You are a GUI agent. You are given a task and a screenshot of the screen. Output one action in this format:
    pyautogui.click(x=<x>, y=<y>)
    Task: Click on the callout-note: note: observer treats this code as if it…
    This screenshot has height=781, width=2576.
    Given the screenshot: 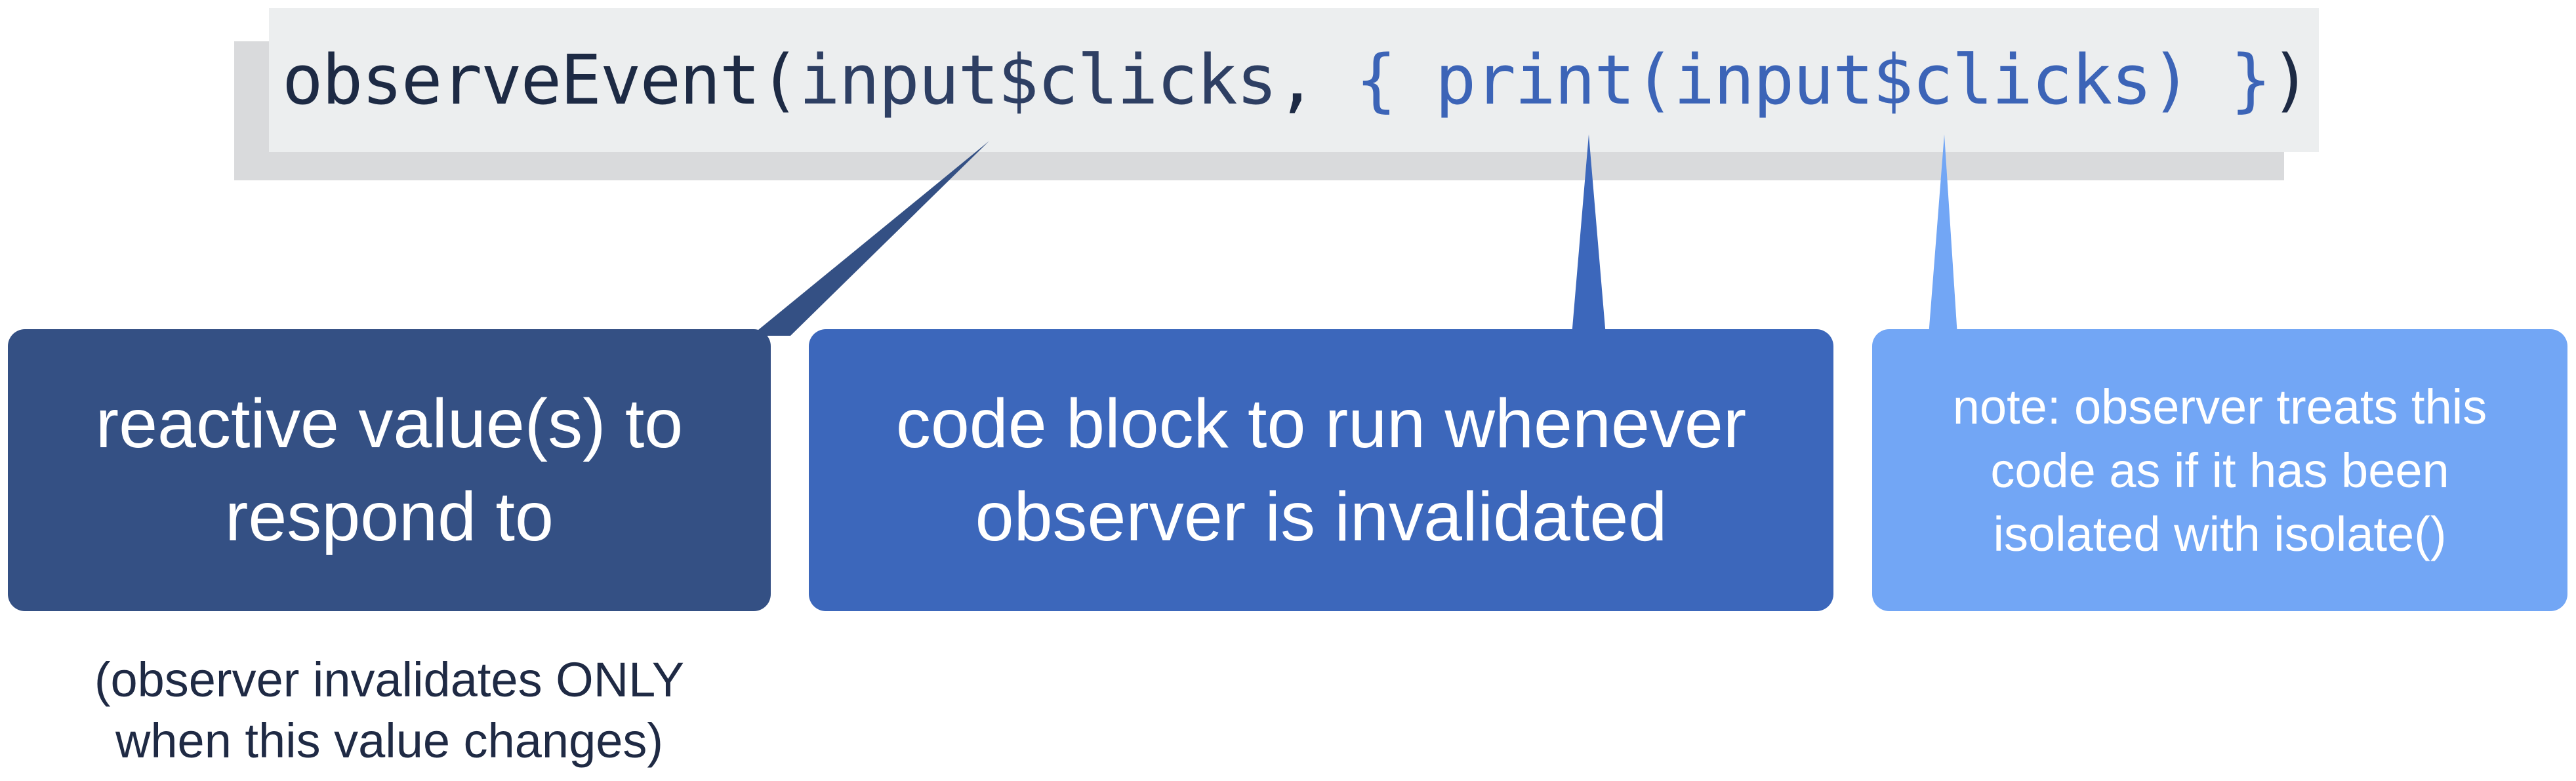 What is the action you would take?
    pyautogui.click(x=2219, y=470)
    